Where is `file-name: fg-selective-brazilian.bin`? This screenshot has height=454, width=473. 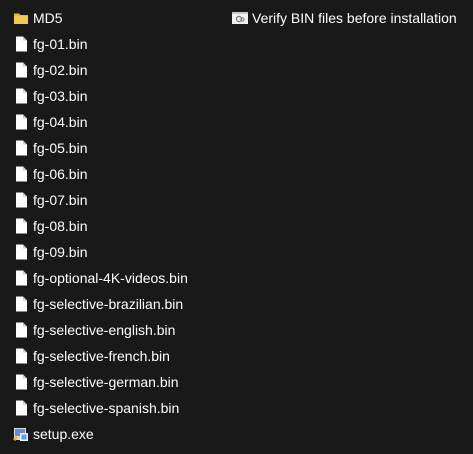 file-name: fg-selective-brazilian.bin is located at coordinates (108, 304).